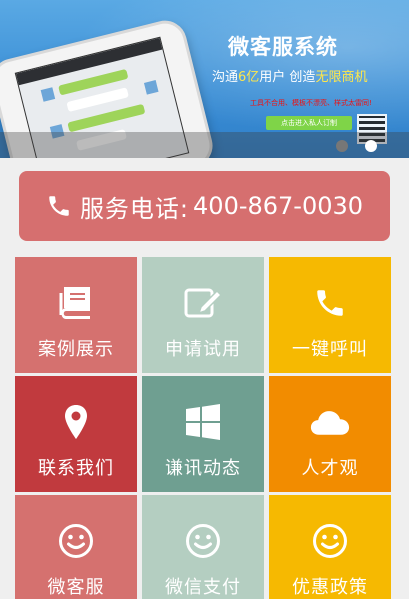  I want to click on tile-case-showcase: 案例展示, so click(76, 315).